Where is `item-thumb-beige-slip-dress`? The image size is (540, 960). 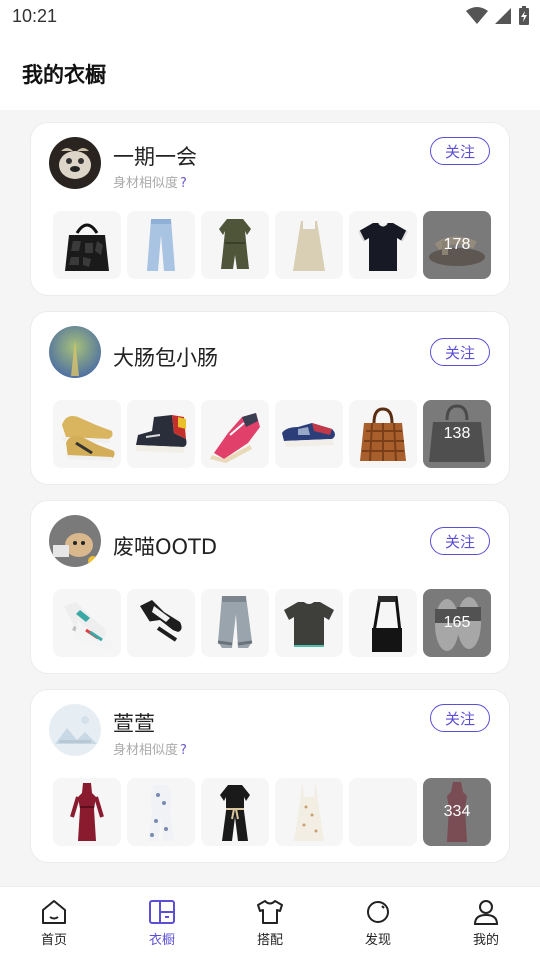 item-thumb-beige-slip-dress is located at coordinates (309, 245).